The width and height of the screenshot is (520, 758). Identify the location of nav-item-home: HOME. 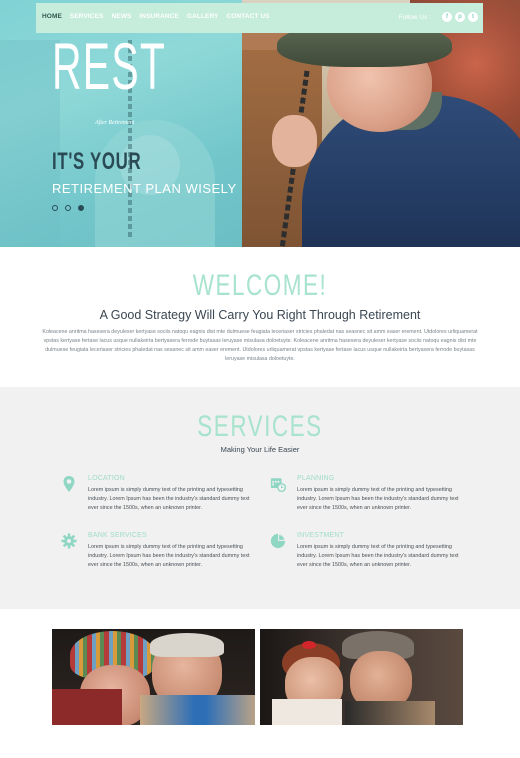
(52, 16).